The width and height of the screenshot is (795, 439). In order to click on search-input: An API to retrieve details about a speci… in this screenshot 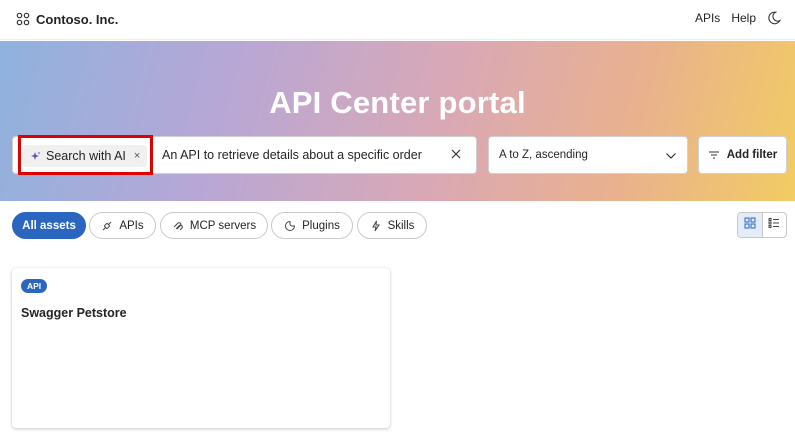, I will do `click(292, 155)`.